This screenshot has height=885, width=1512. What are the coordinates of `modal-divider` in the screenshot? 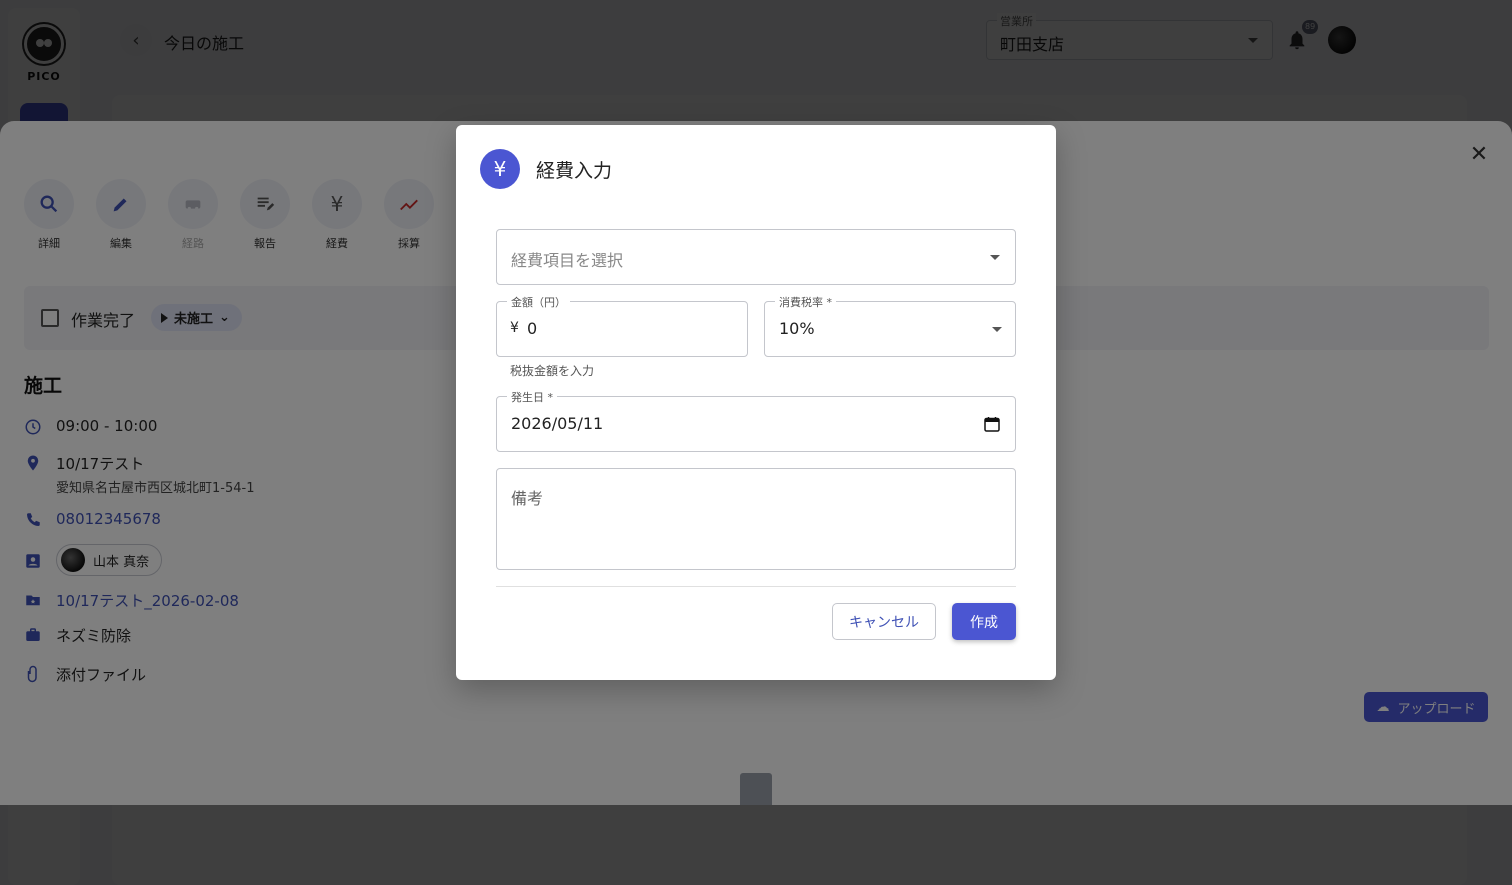 It's located at (756, 586).